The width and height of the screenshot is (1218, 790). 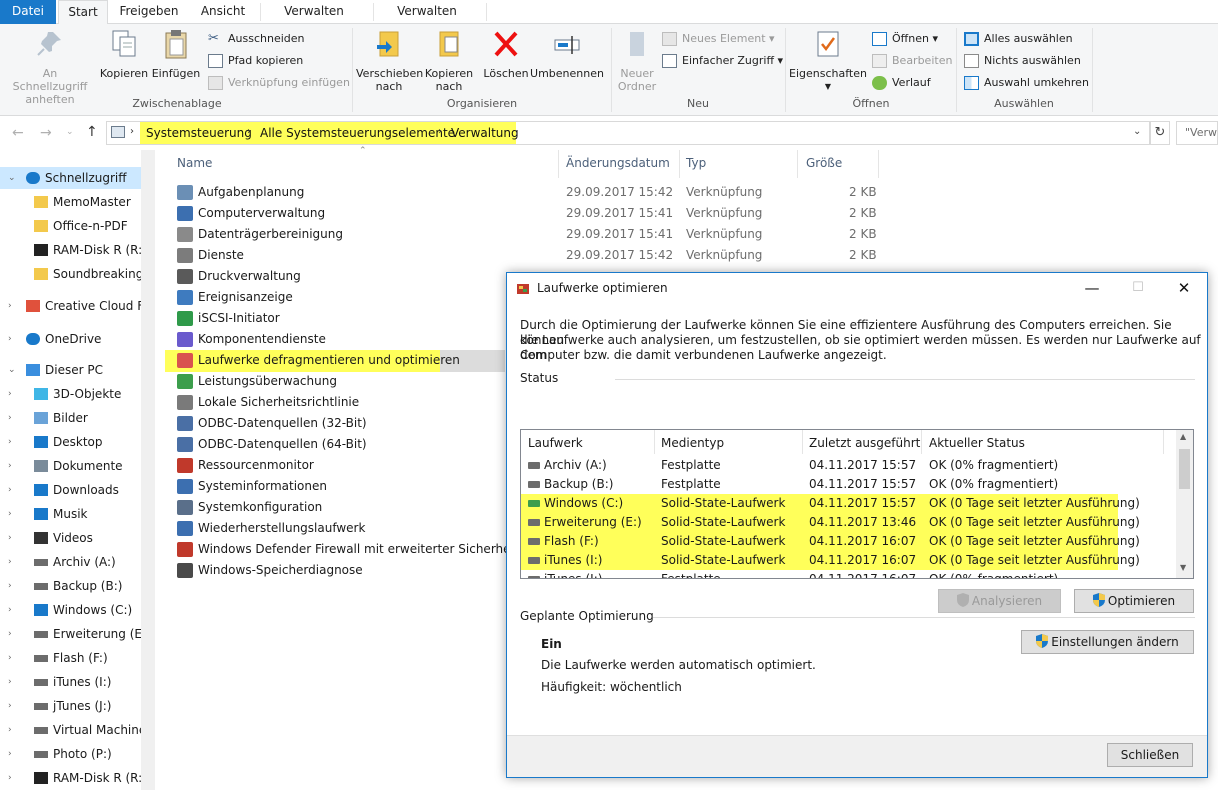 What do you see at coordinates (1137, 131) in the screenshot?
I see `address-dropdown-icon: ⌄` at bounding box center [1137, 131].